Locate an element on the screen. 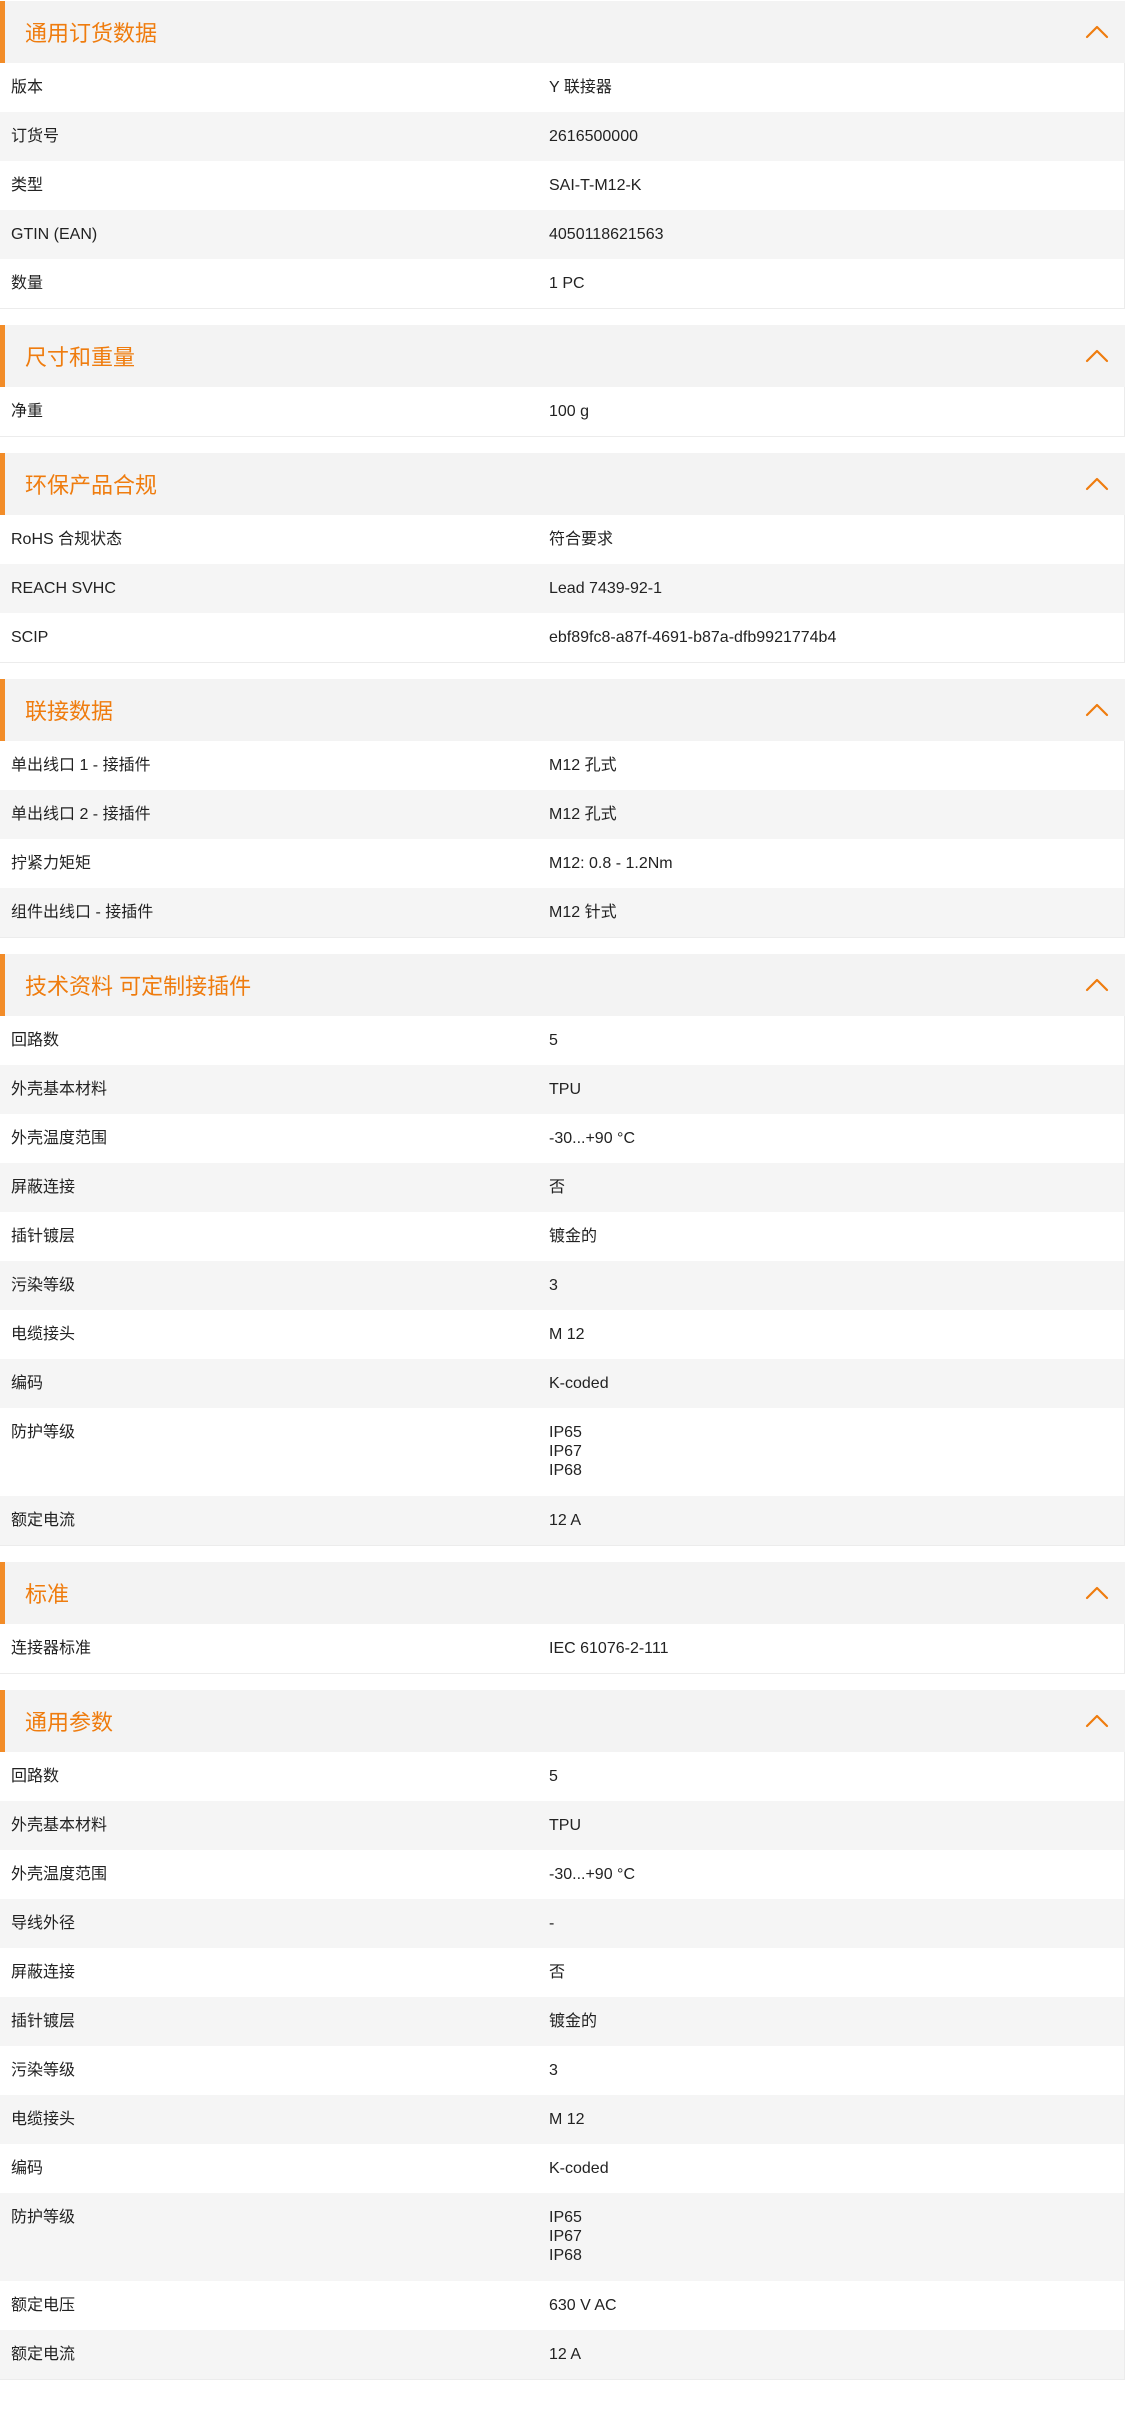  spec-value-line: 镀金的 is located at coordinates (573, 1236).